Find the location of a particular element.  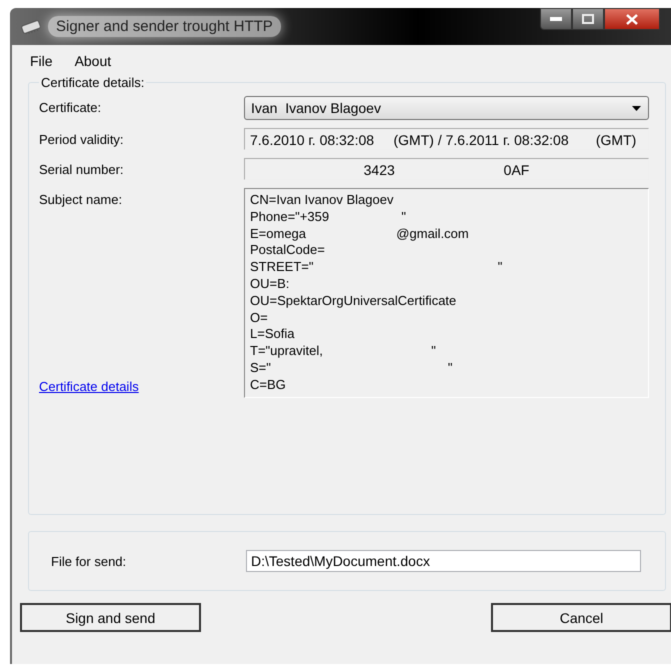

chip-icon is located at coordinates (31, 27).